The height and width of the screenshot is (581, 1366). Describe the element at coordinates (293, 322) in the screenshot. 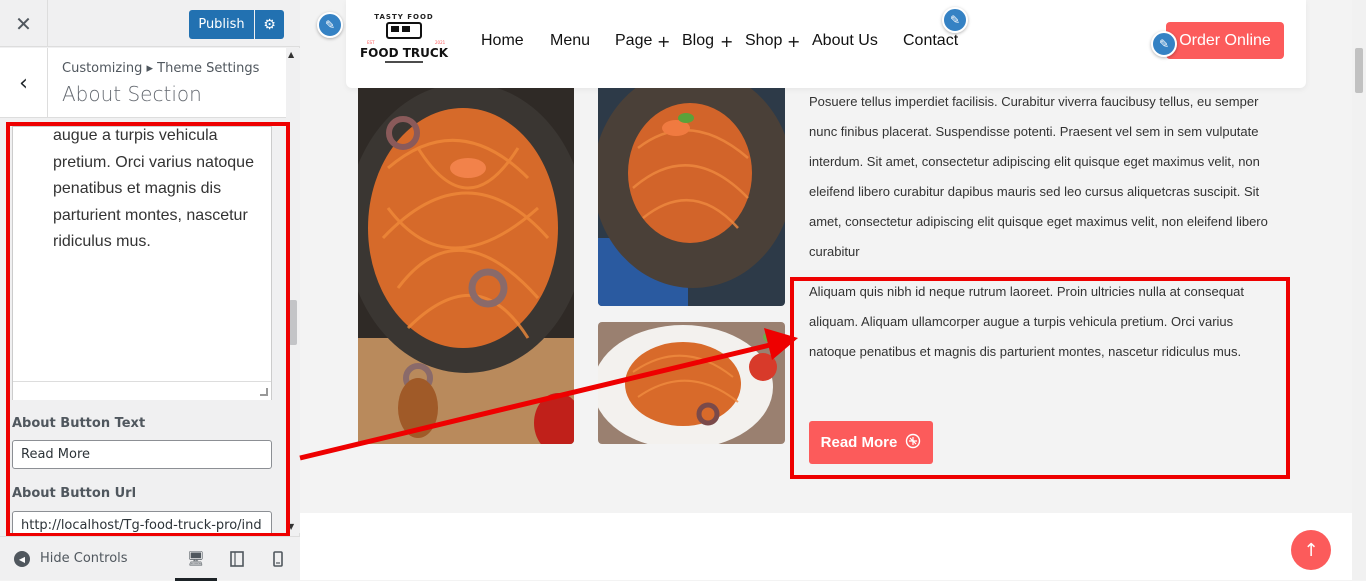

I see `sidebar-scrollbar-thumb` at that location.